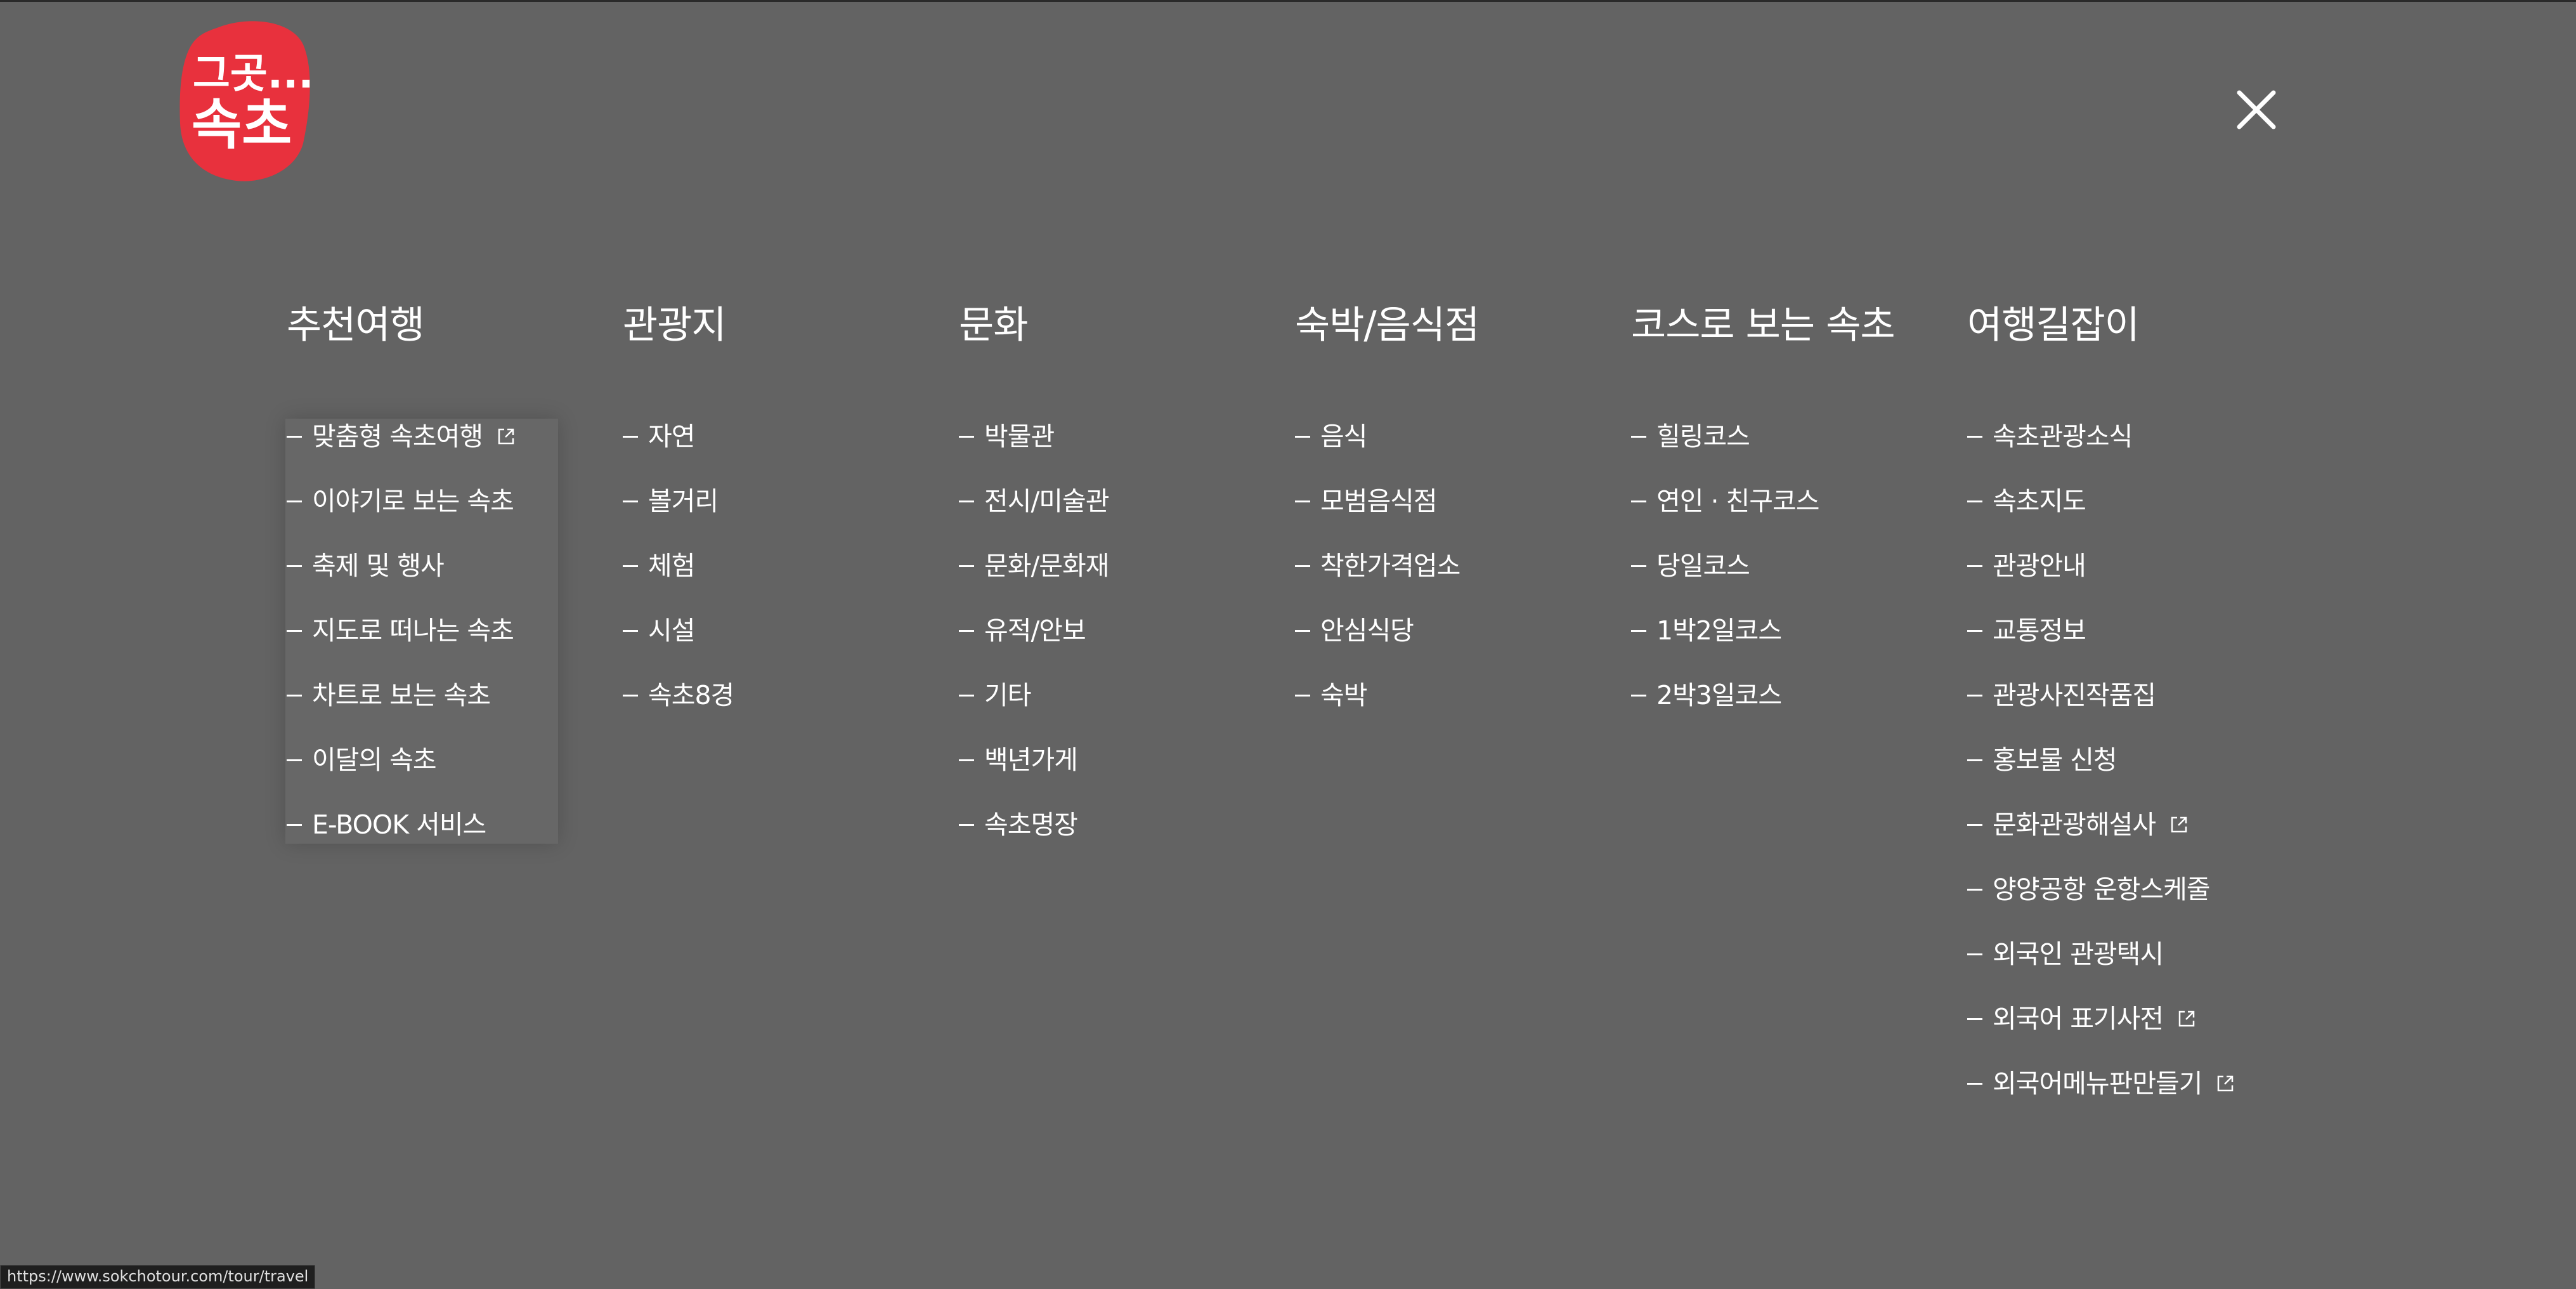  What do you see at coordinates (2101, 630) in the screenshot?
I see `menu-link: 교통정보` at bounding box center [2101, 630].